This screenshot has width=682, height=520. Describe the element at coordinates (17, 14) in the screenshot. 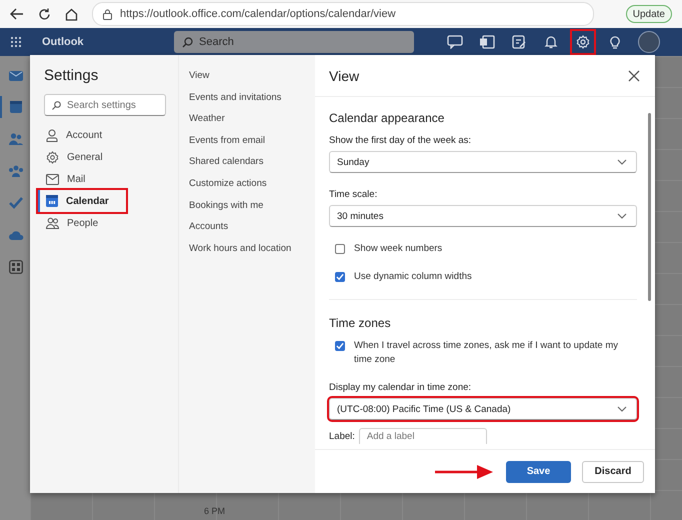

I see `back-icon` at that location.